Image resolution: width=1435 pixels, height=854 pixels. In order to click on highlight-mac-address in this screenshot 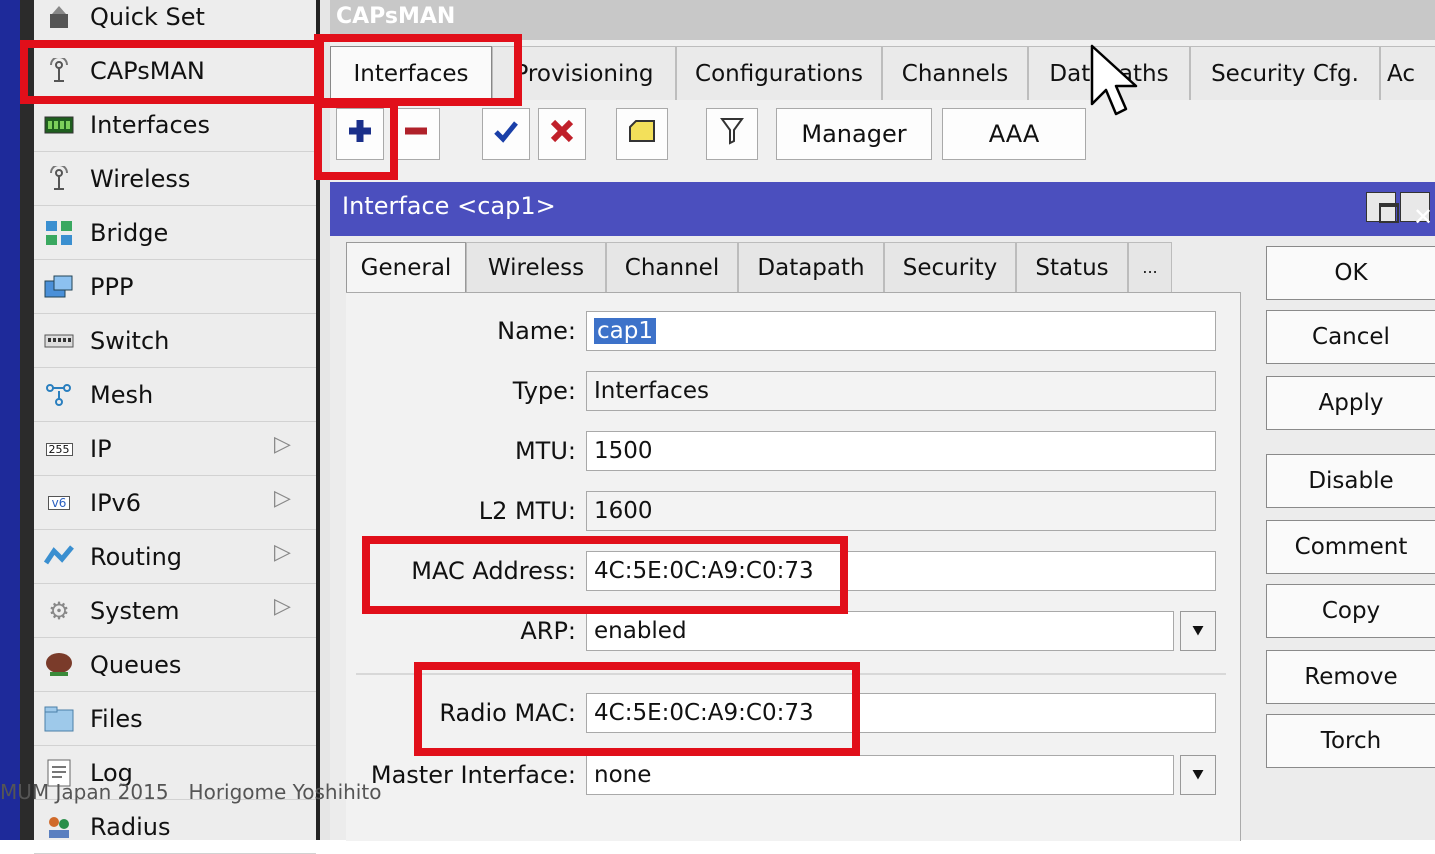, I will do `click(605, 575)`.